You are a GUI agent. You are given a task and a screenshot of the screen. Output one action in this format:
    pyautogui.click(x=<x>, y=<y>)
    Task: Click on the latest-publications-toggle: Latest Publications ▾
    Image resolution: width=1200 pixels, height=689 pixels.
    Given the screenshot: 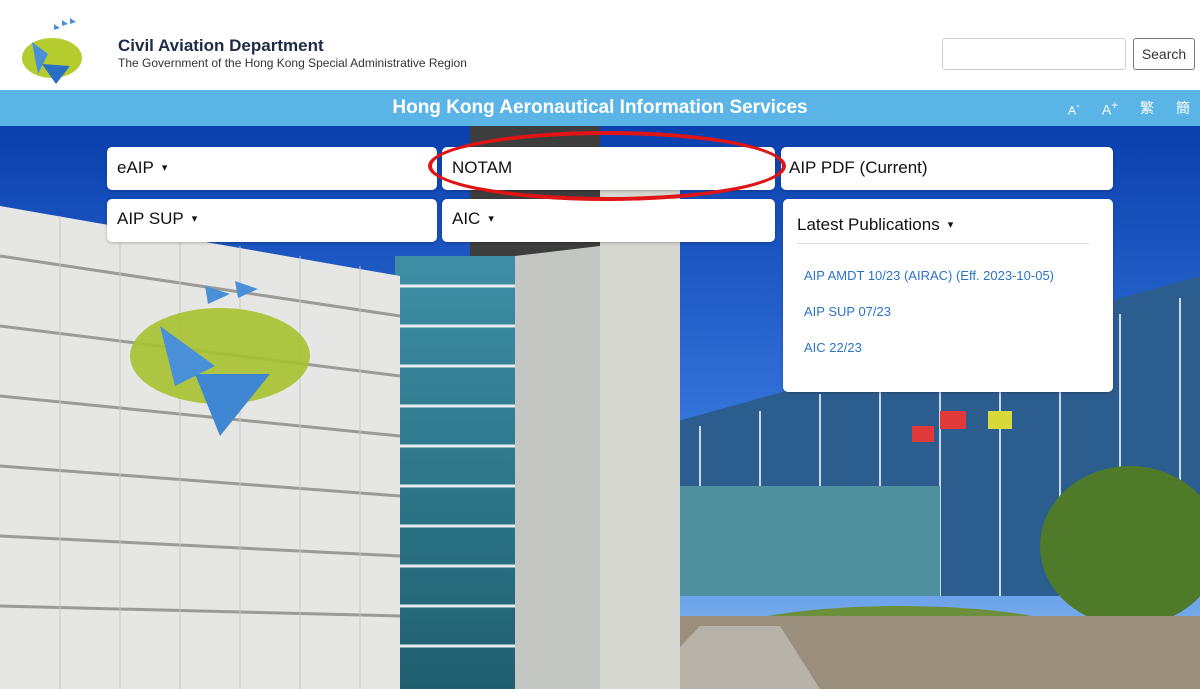 What is the action you would take?
    pyautogui.click(x=943, y=229)
    